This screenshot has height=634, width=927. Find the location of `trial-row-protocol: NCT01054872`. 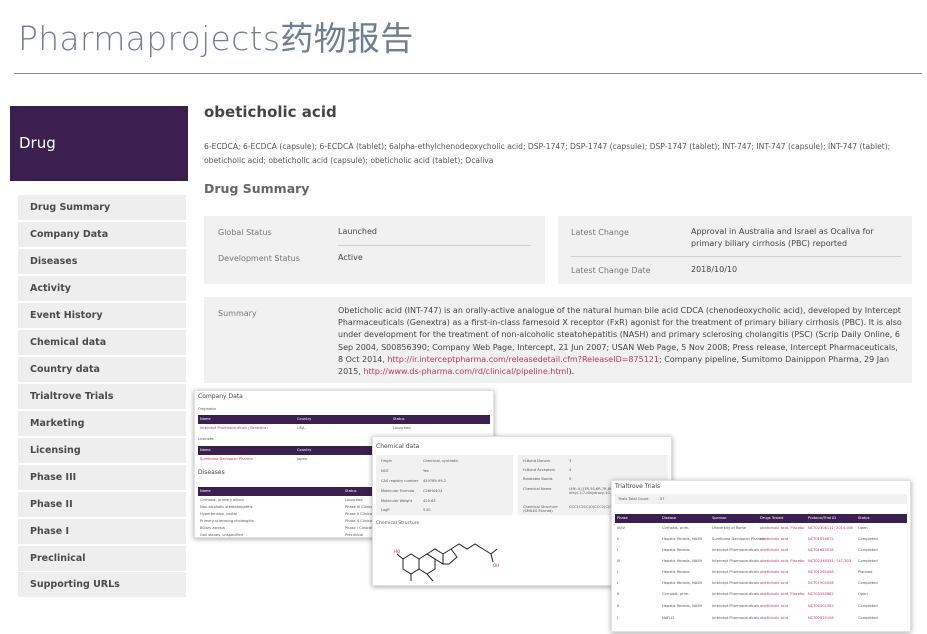

trial-row-protocol: NCT01054872 is located at coordinates (821, 539).